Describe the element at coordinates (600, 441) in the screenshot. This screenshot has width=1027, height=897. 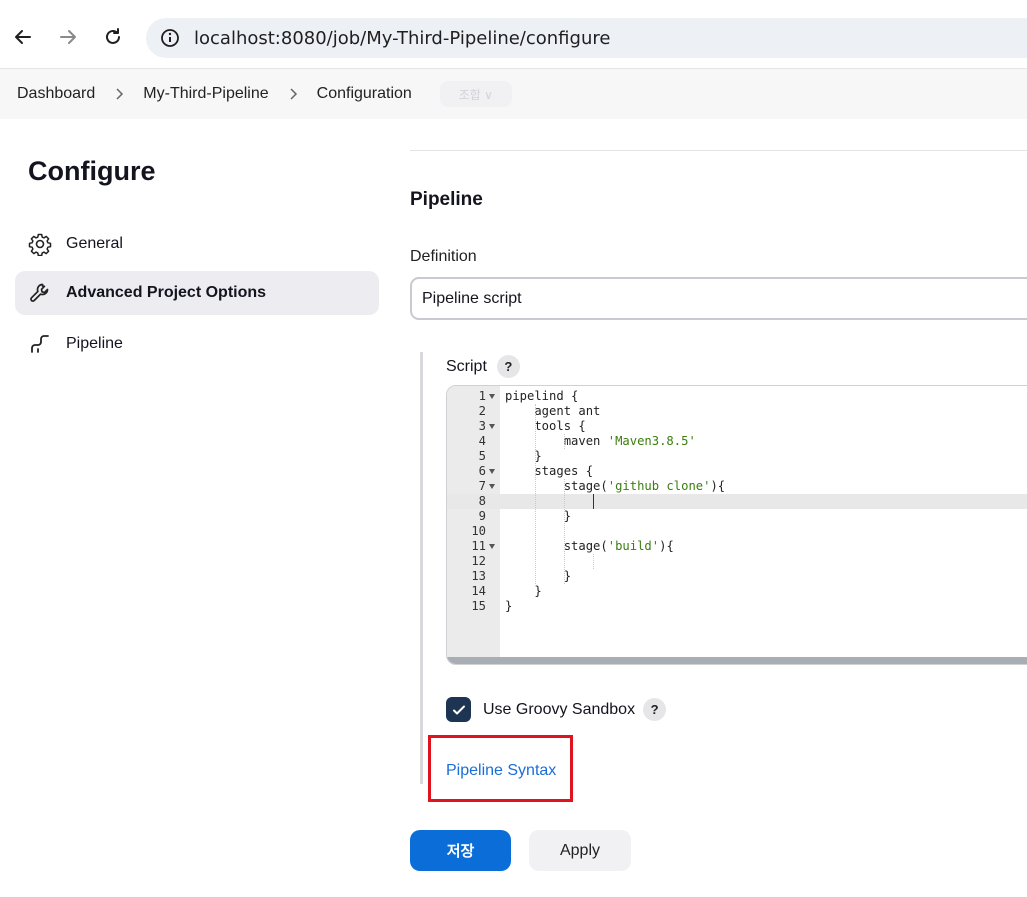
I see `code-text: maven 'Maven3.8.5'` at that location.